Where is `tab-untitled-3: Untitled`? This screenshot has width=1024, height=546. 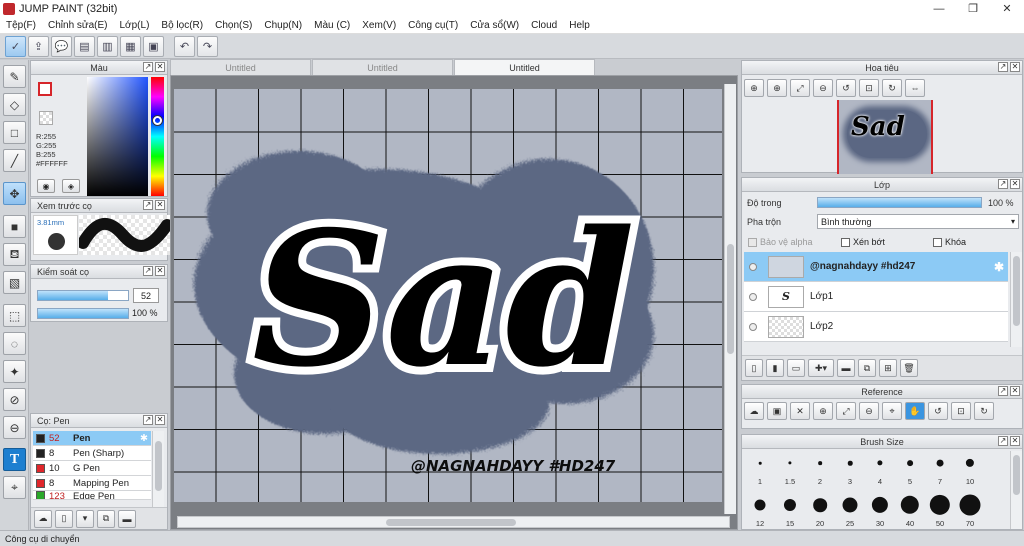 tab-untitled-3: Untitled is located at coordinates (524, 67).